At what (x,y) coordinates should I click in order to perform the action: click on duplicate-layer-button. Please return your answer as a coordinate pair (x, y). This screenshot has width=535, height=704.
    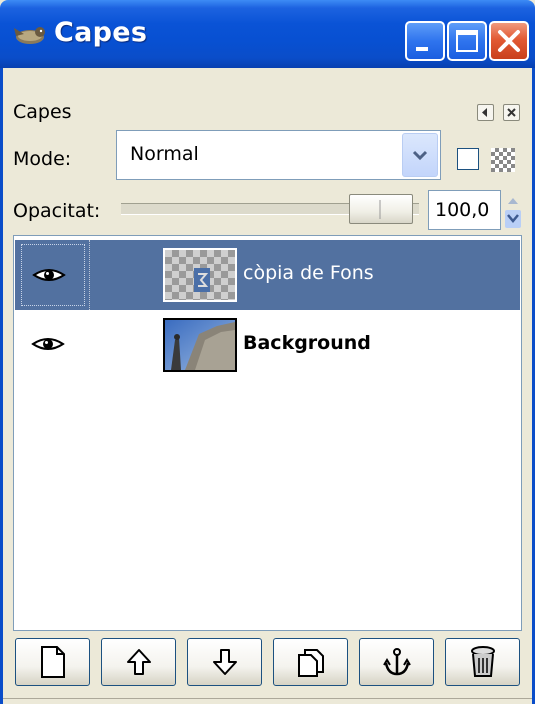
    Looking at the image, I should click on (310, 662).